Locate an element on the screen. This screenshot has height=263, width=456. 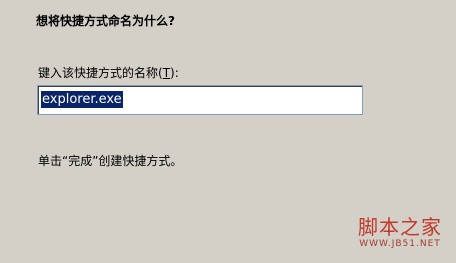
shortcut-name-label-prefix: 键入该快捷方式的名称( is located at coordinates (100, 73).